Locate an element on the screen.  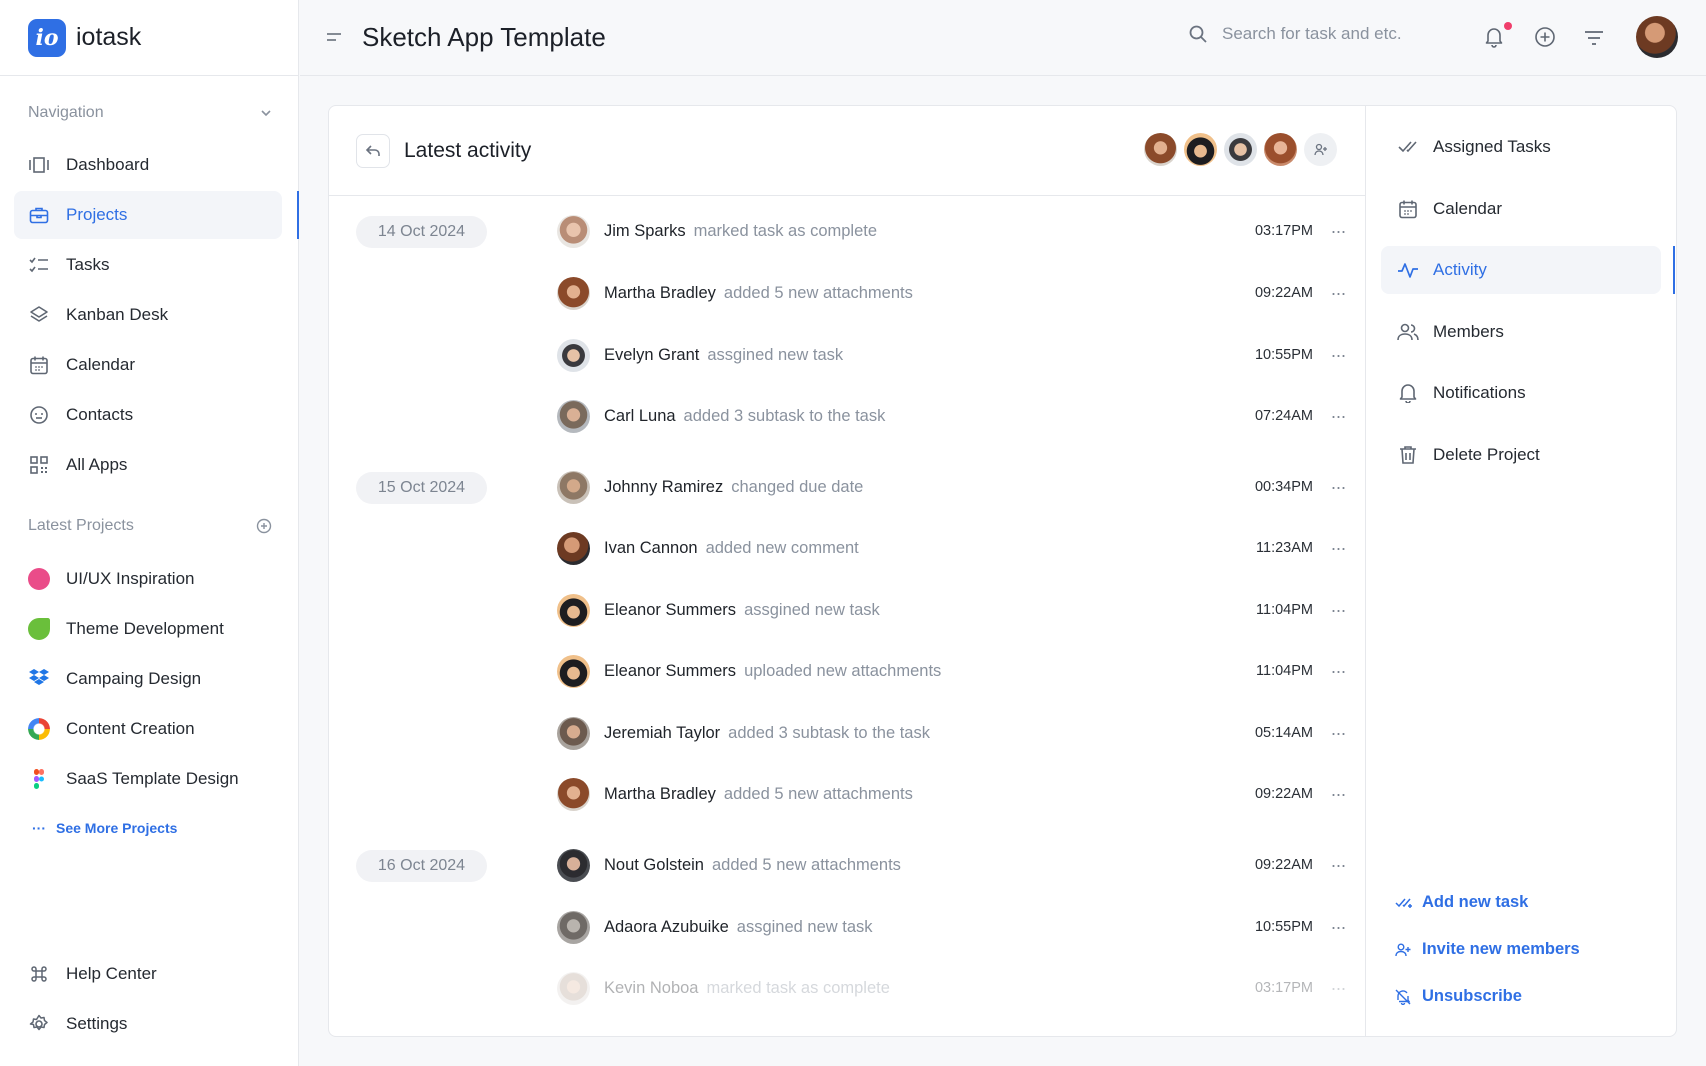
sidebar-item-calendar: Calendar is located at coordinates (148, 365).